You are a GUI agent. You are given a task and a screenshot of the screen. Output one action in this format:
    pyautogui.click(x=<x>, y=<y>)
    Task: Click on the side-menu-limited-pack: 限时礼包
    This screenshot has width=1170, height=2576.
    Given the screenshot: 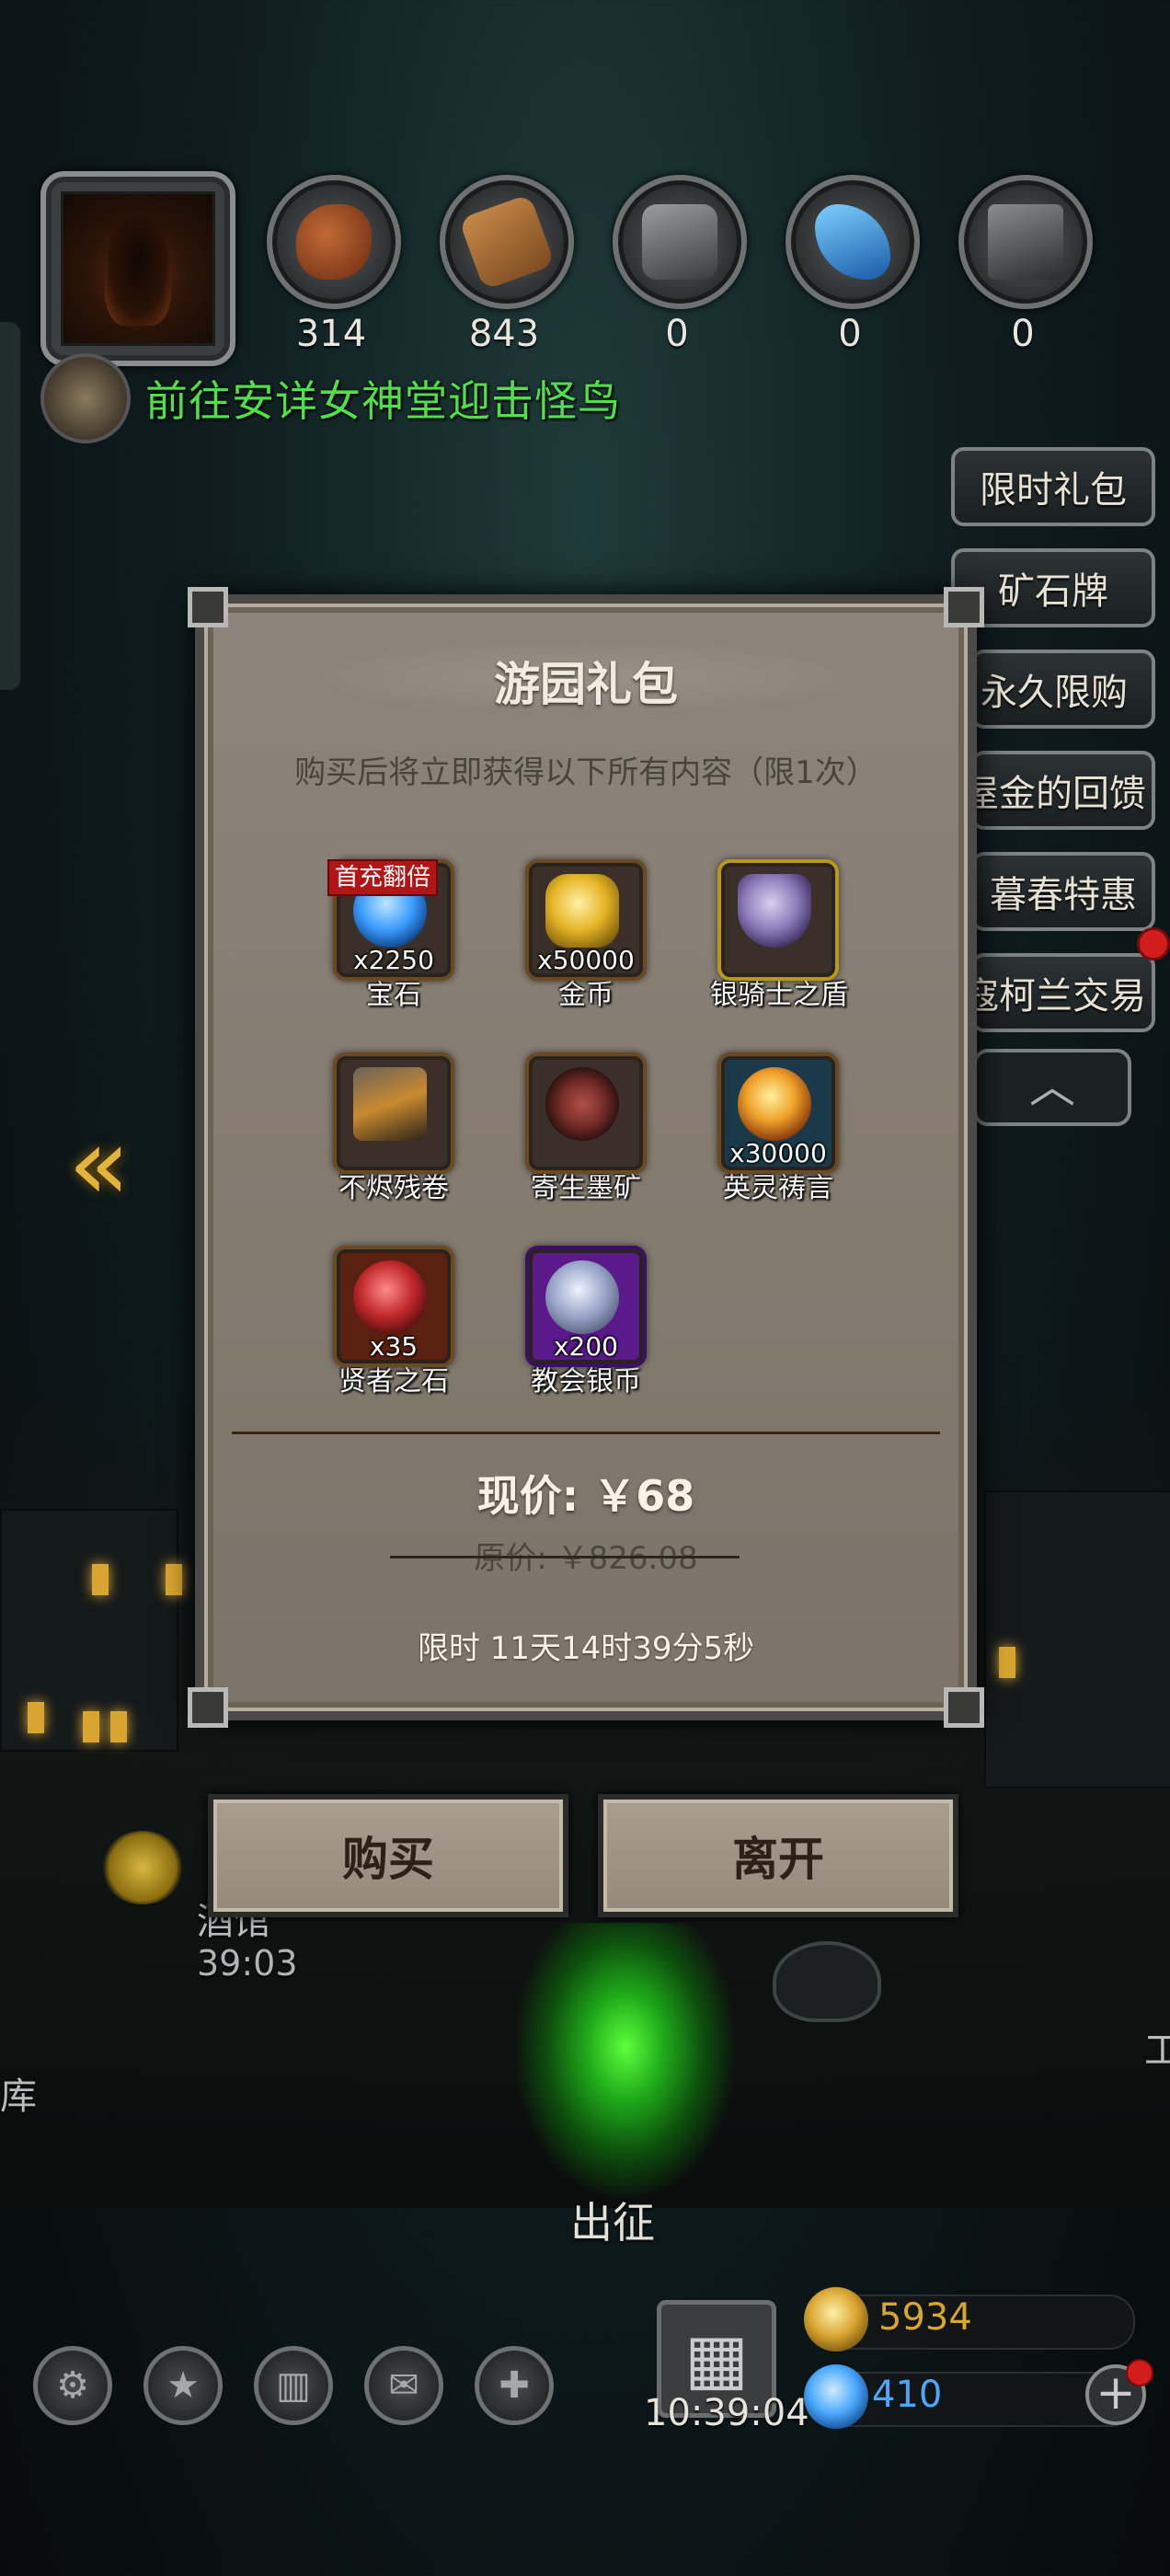 What is the action you would take?
    pyautogui.click(x=1053, y=486)
    